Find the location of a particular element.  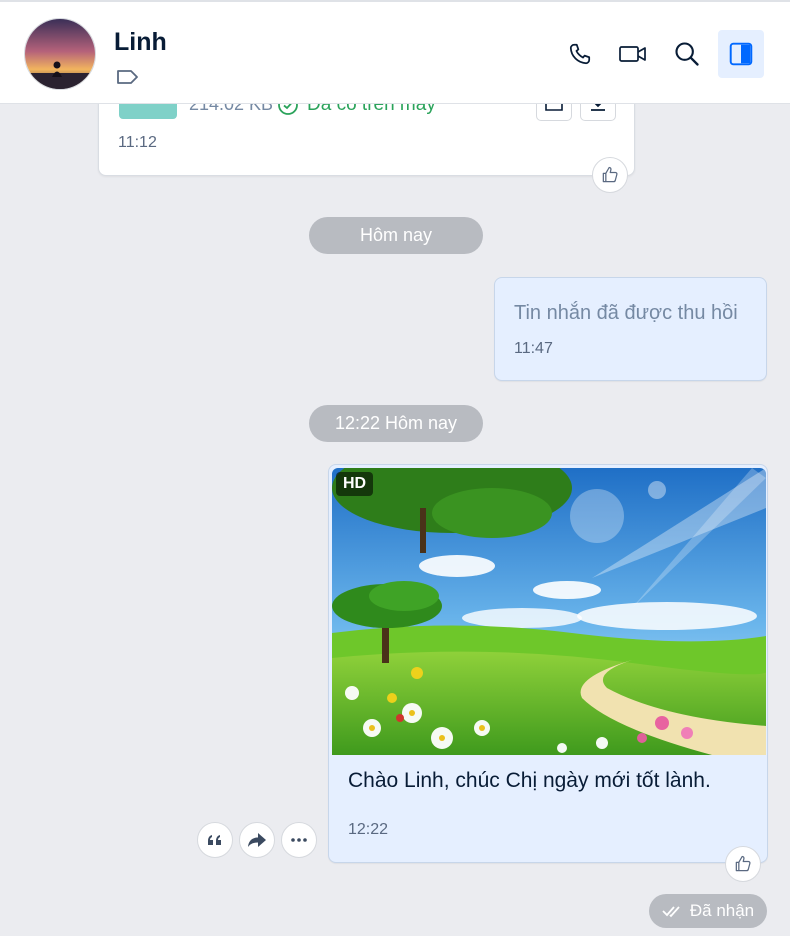

date-divider: 12:22 Hôm nay is located at coordinates (396, 423).